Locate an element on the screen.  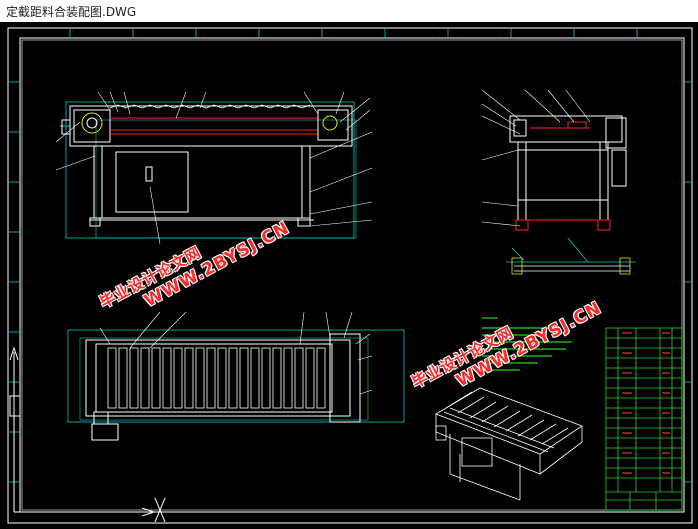
front-view is located at coordinates (208, 170).